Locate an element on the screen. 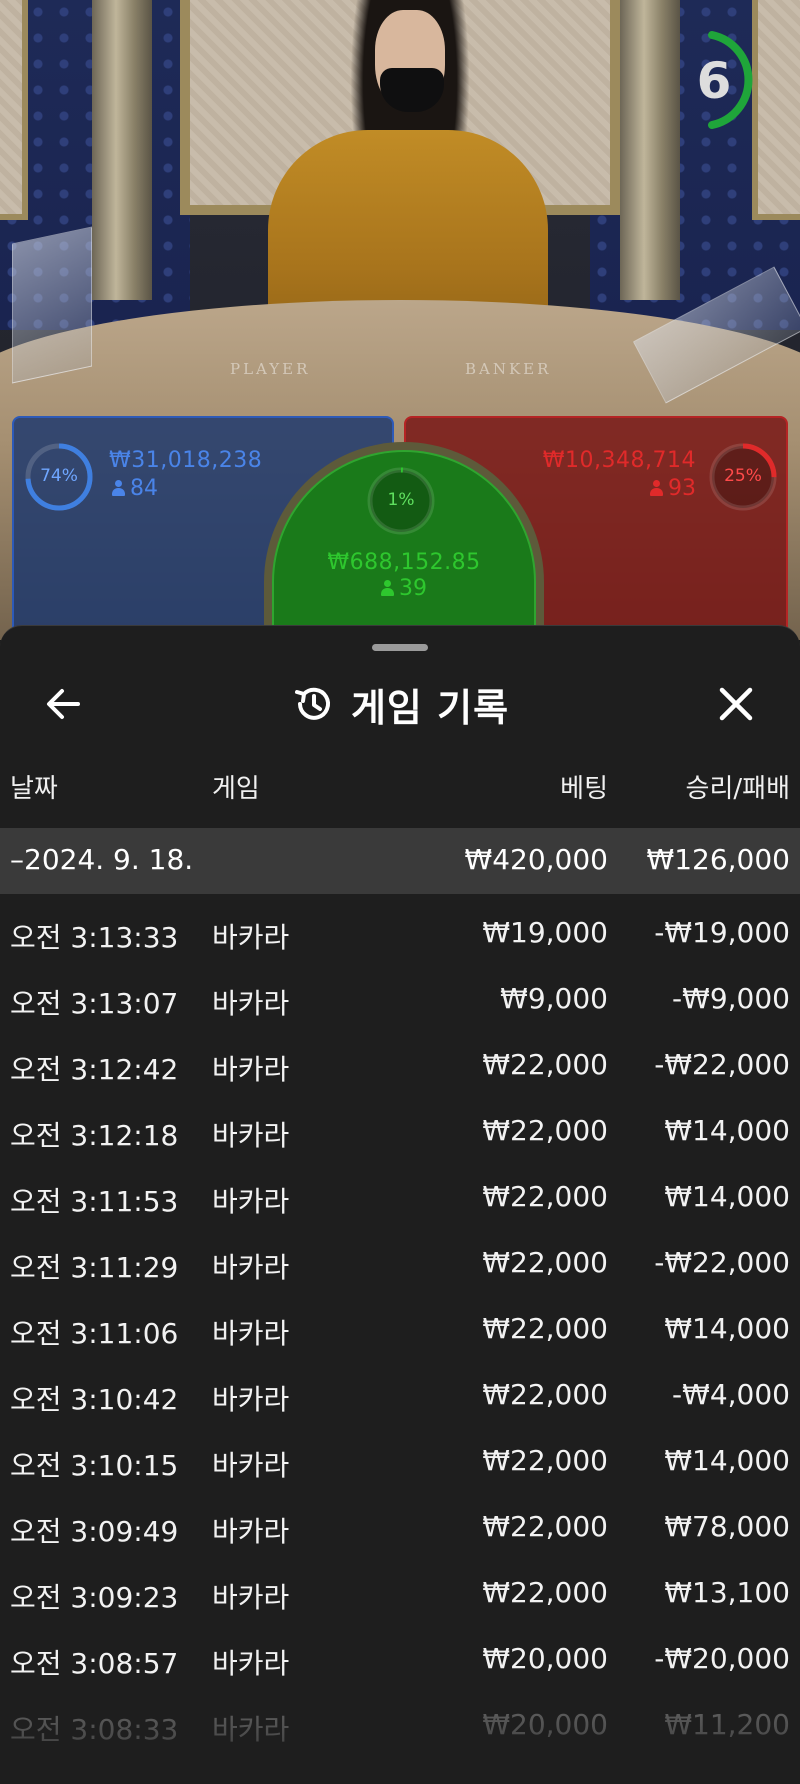 This screenshot has width=800, height=1784. list-fade-overlay is located at coordinates (400, 1739).